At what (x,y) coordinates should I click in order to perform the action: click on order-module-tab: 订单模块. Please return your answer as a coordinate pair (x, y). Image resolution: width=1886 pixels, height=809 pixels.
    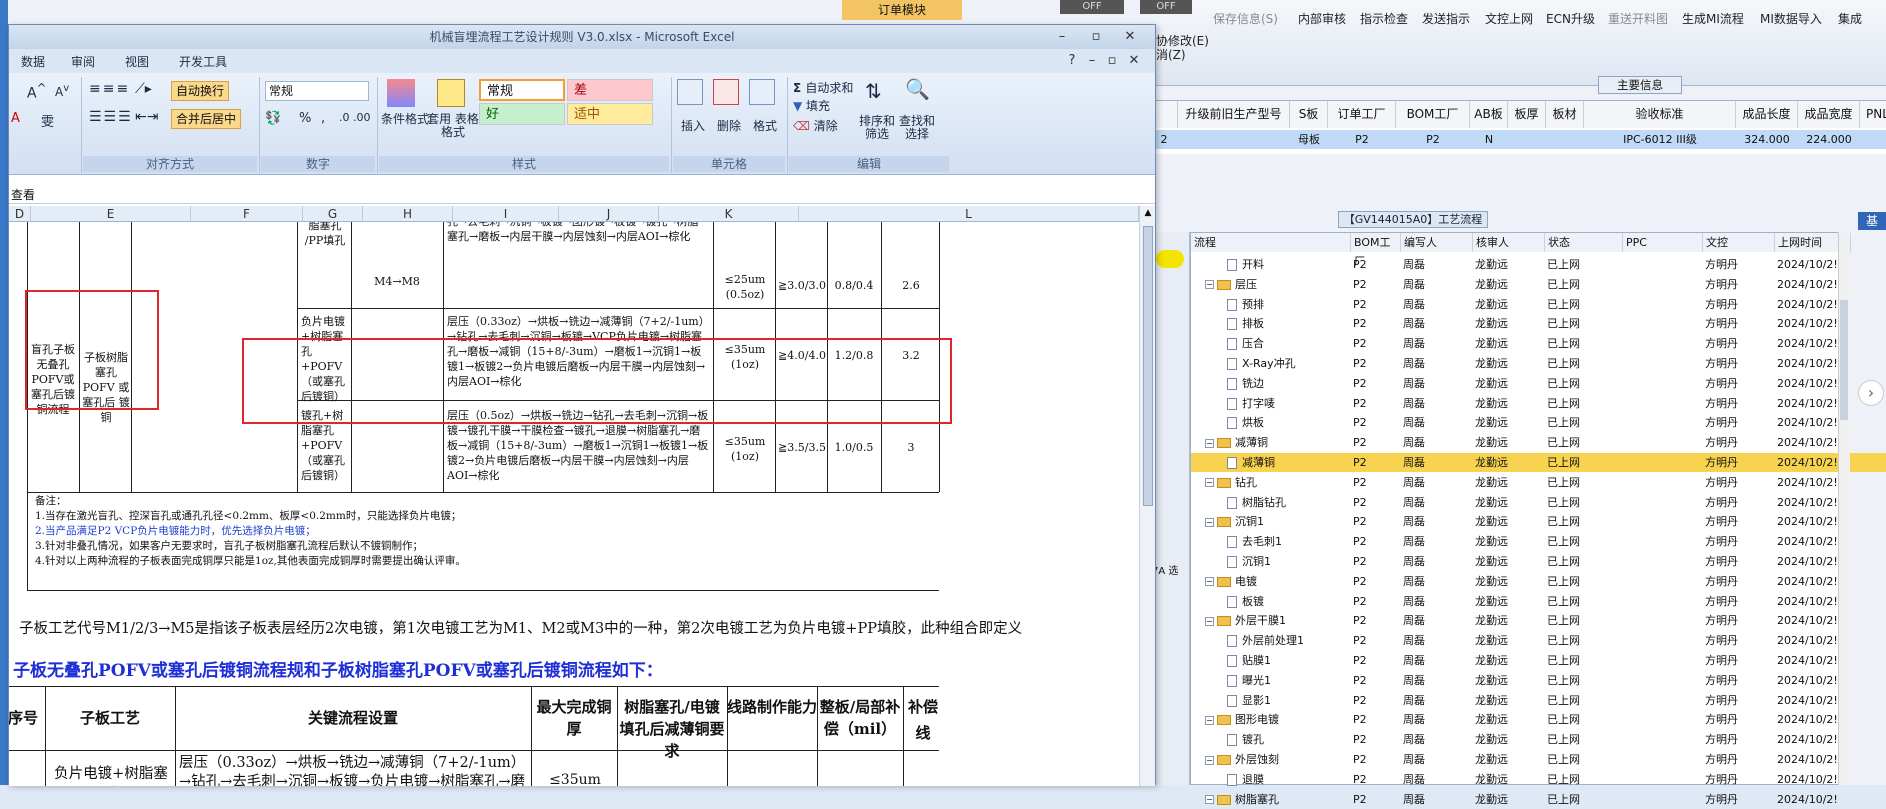
    Looking at the image, I should click on (902, 10).